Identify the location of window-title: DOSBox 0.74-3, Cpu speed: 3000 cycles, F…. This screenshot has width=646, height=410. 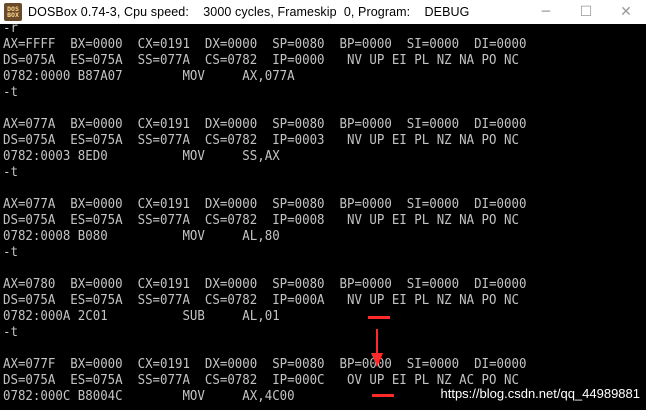
(249, 12).